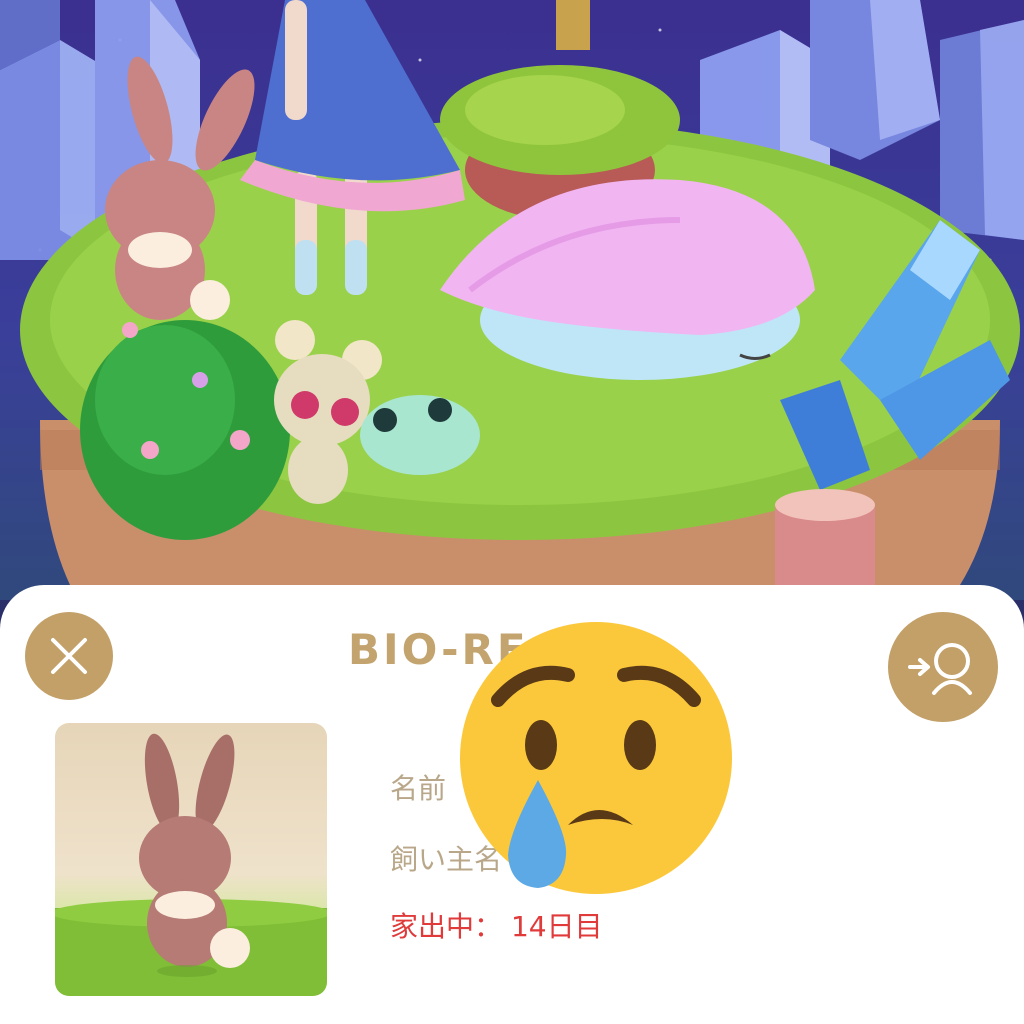 The image size is (1024, 1024). I want to click on share-button, so click(943, 667).